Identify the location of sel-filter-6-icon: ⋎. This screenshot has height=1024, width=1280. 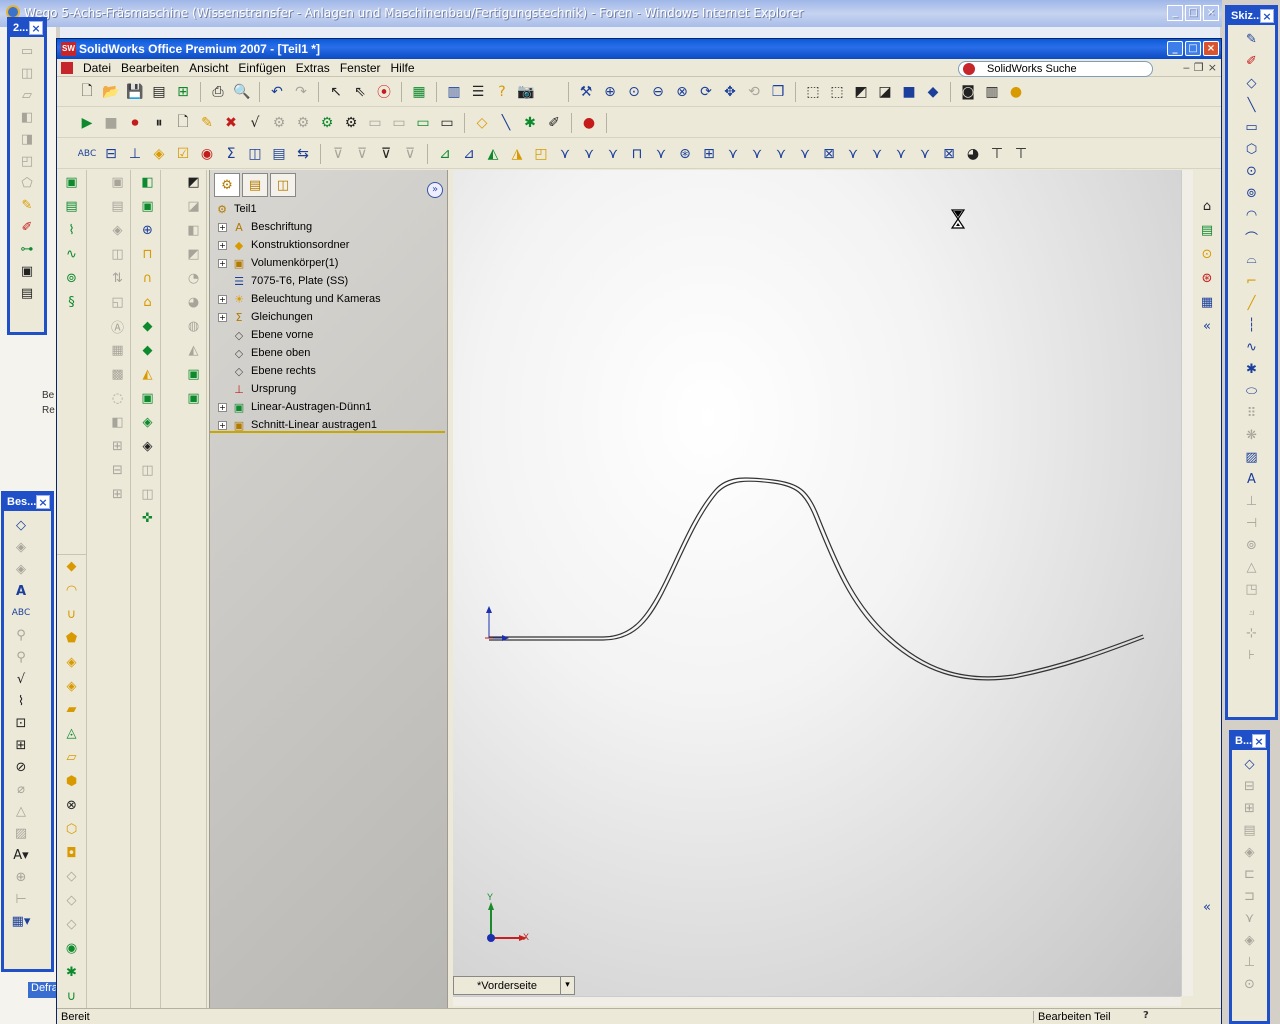
(565, 154).